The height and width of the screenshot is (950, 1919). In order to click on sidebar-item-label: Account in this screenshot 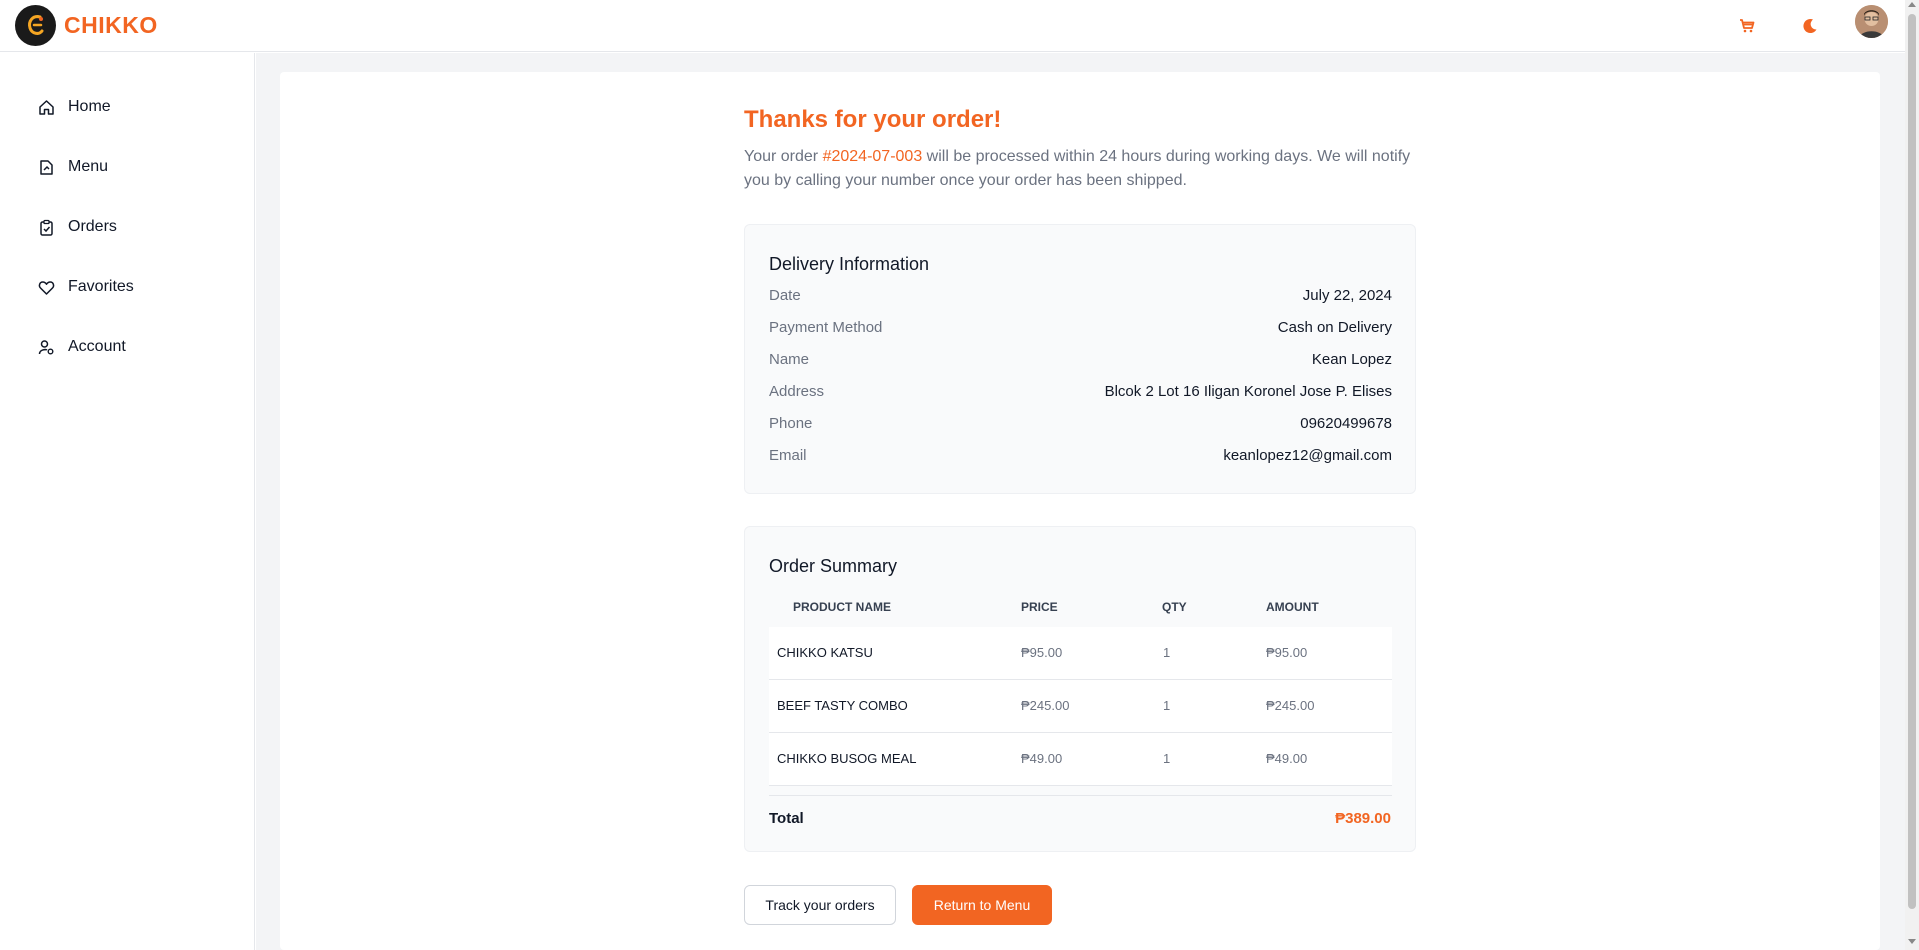, I will do `click(97, 346)`.